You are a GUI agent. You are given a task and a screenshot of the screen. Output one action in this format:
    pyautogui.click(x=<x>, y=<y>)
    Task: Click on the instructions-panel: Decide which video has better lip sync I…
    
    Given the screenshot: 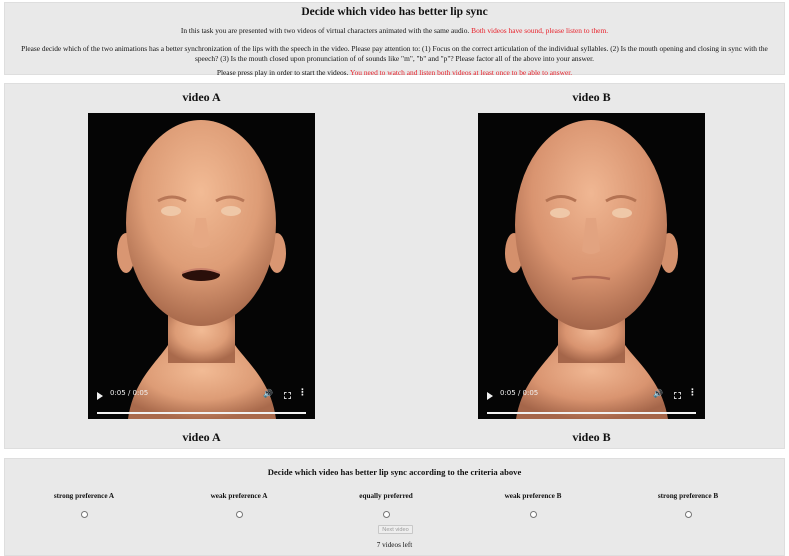 What is the action you would take?
    pyautogui.click(x=394, y=40)
    